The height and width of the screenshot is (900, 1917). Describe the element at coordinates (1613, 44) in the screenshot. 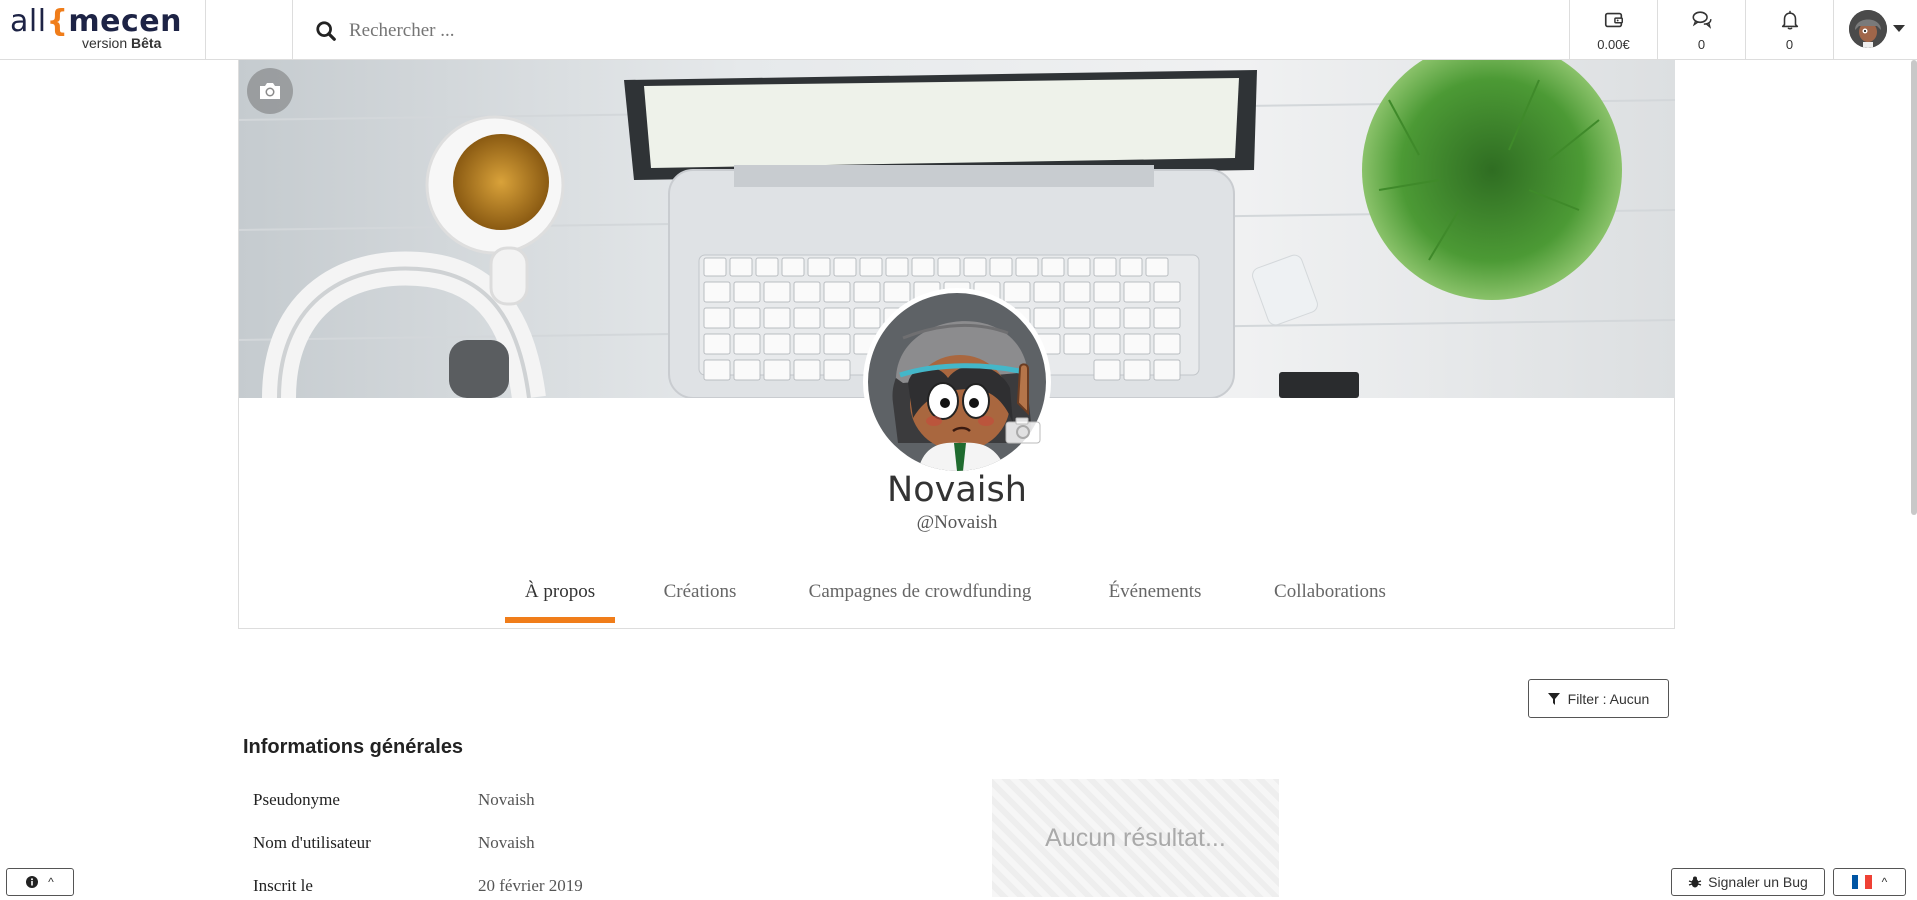

I see `wallet-balance: 0.00€` at that location.